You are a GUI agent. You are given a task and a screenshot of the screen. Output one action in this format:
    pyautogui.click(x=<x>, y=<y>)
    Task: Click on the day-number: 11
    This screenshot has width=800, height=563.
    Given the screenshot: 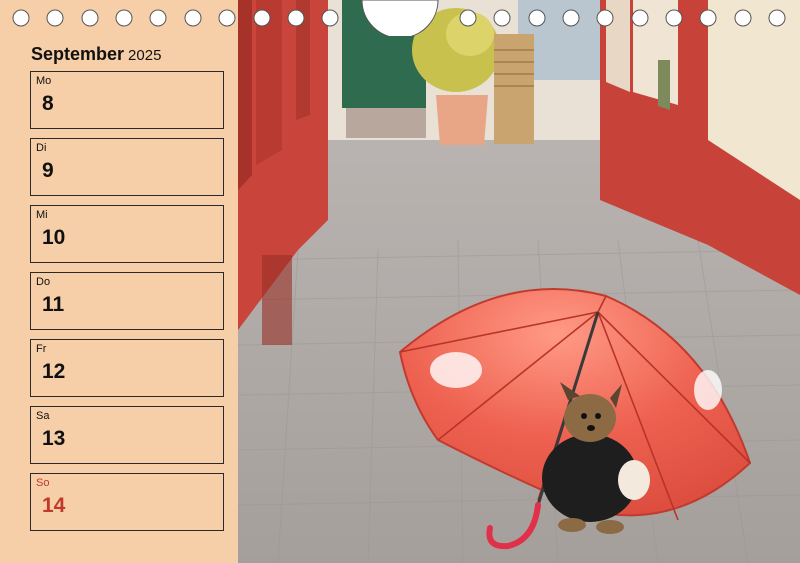 What is the action you would take?
    pyautogui.click(x=53, y=304)
    